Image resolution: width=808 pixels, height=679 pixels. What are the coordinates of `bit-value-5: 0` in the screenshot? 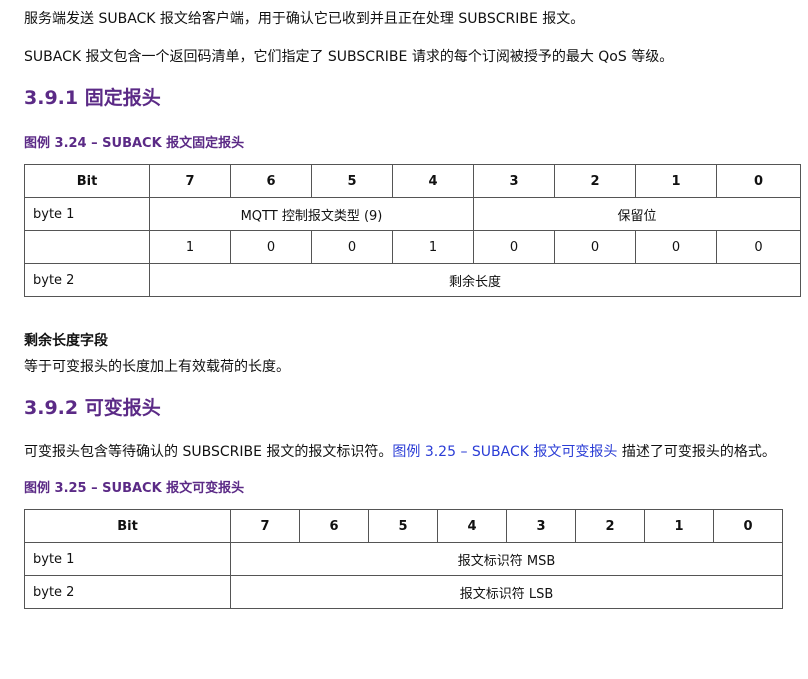 It's located at (352, 247).